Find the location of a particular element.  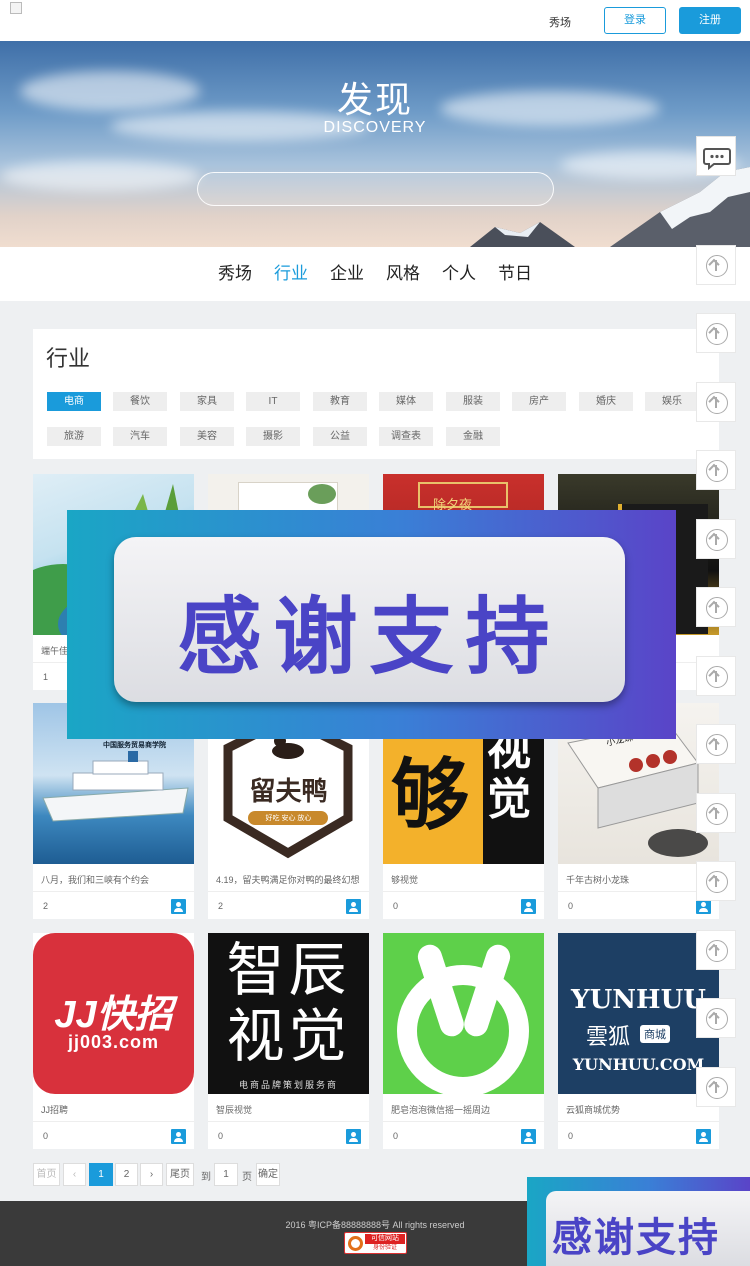

tag-qiche: 汽车 is located at coordinates (140, 436).